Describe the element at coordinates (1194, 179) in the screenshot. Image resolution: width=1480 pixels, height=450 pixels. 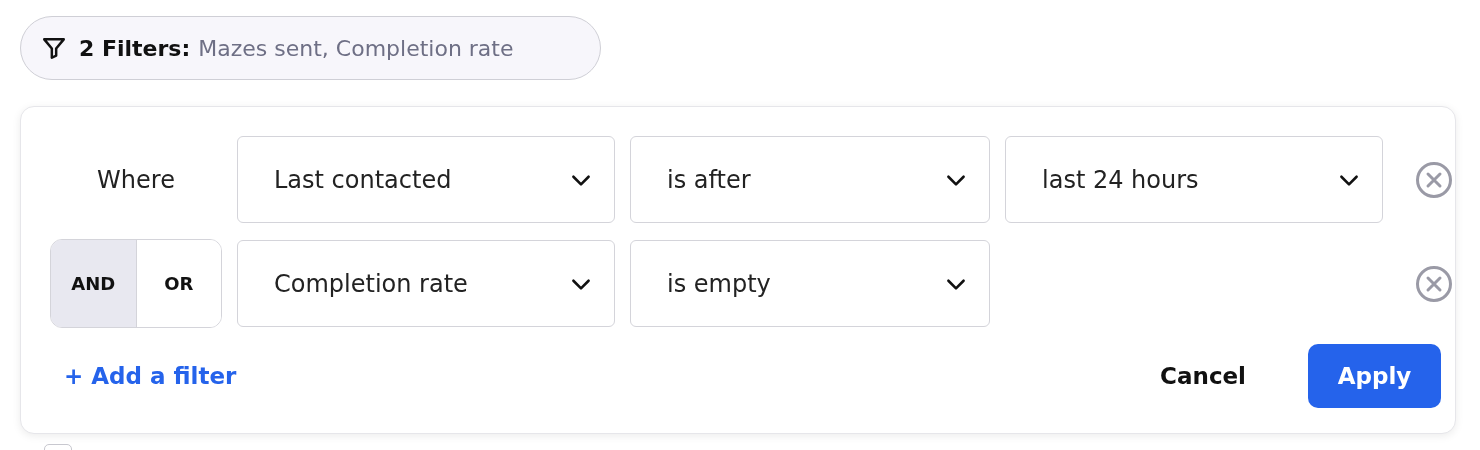
I see `value-dropdown: last 24 hours` at that location.